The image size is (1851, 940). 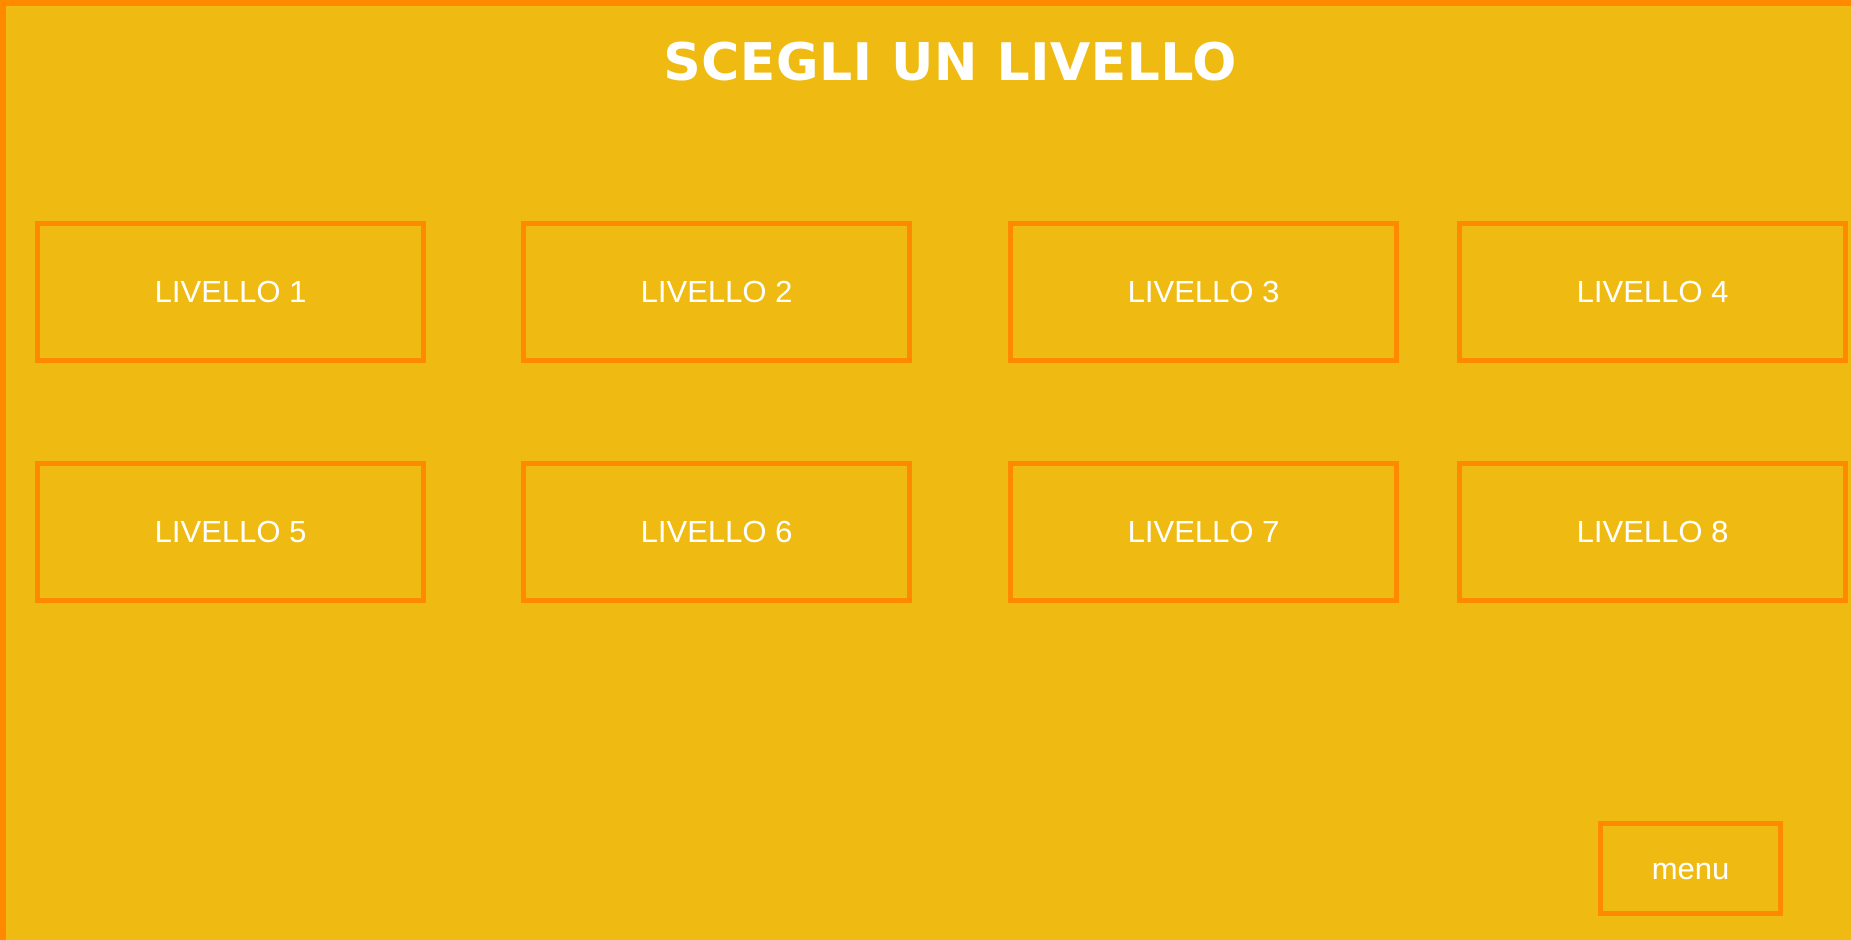 I want to click on level-2-button: LIVELLO 2, so click(x=716, y=292).